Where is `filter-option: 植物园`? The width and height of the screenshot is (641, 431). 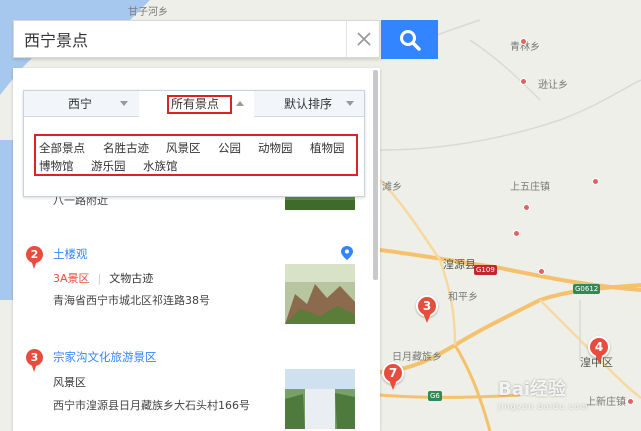
filter-option: 植物园 is located at coordinates (327, 148).